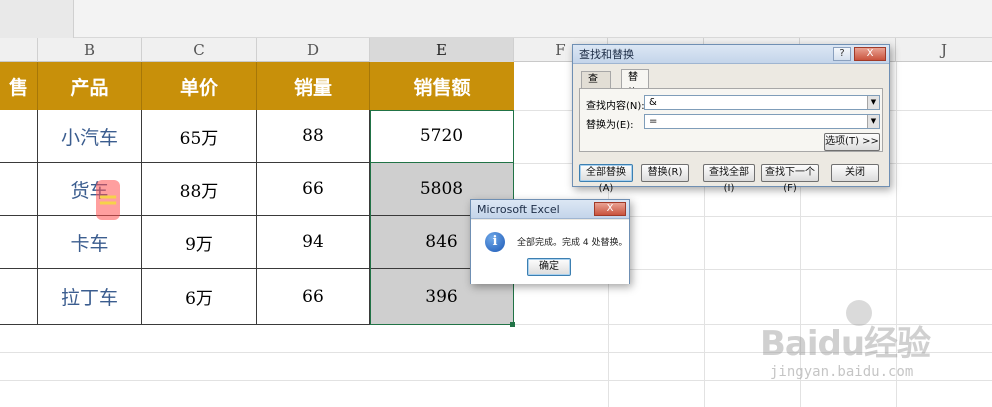  I want to click on replace-with-value: =, so click(653, 121).